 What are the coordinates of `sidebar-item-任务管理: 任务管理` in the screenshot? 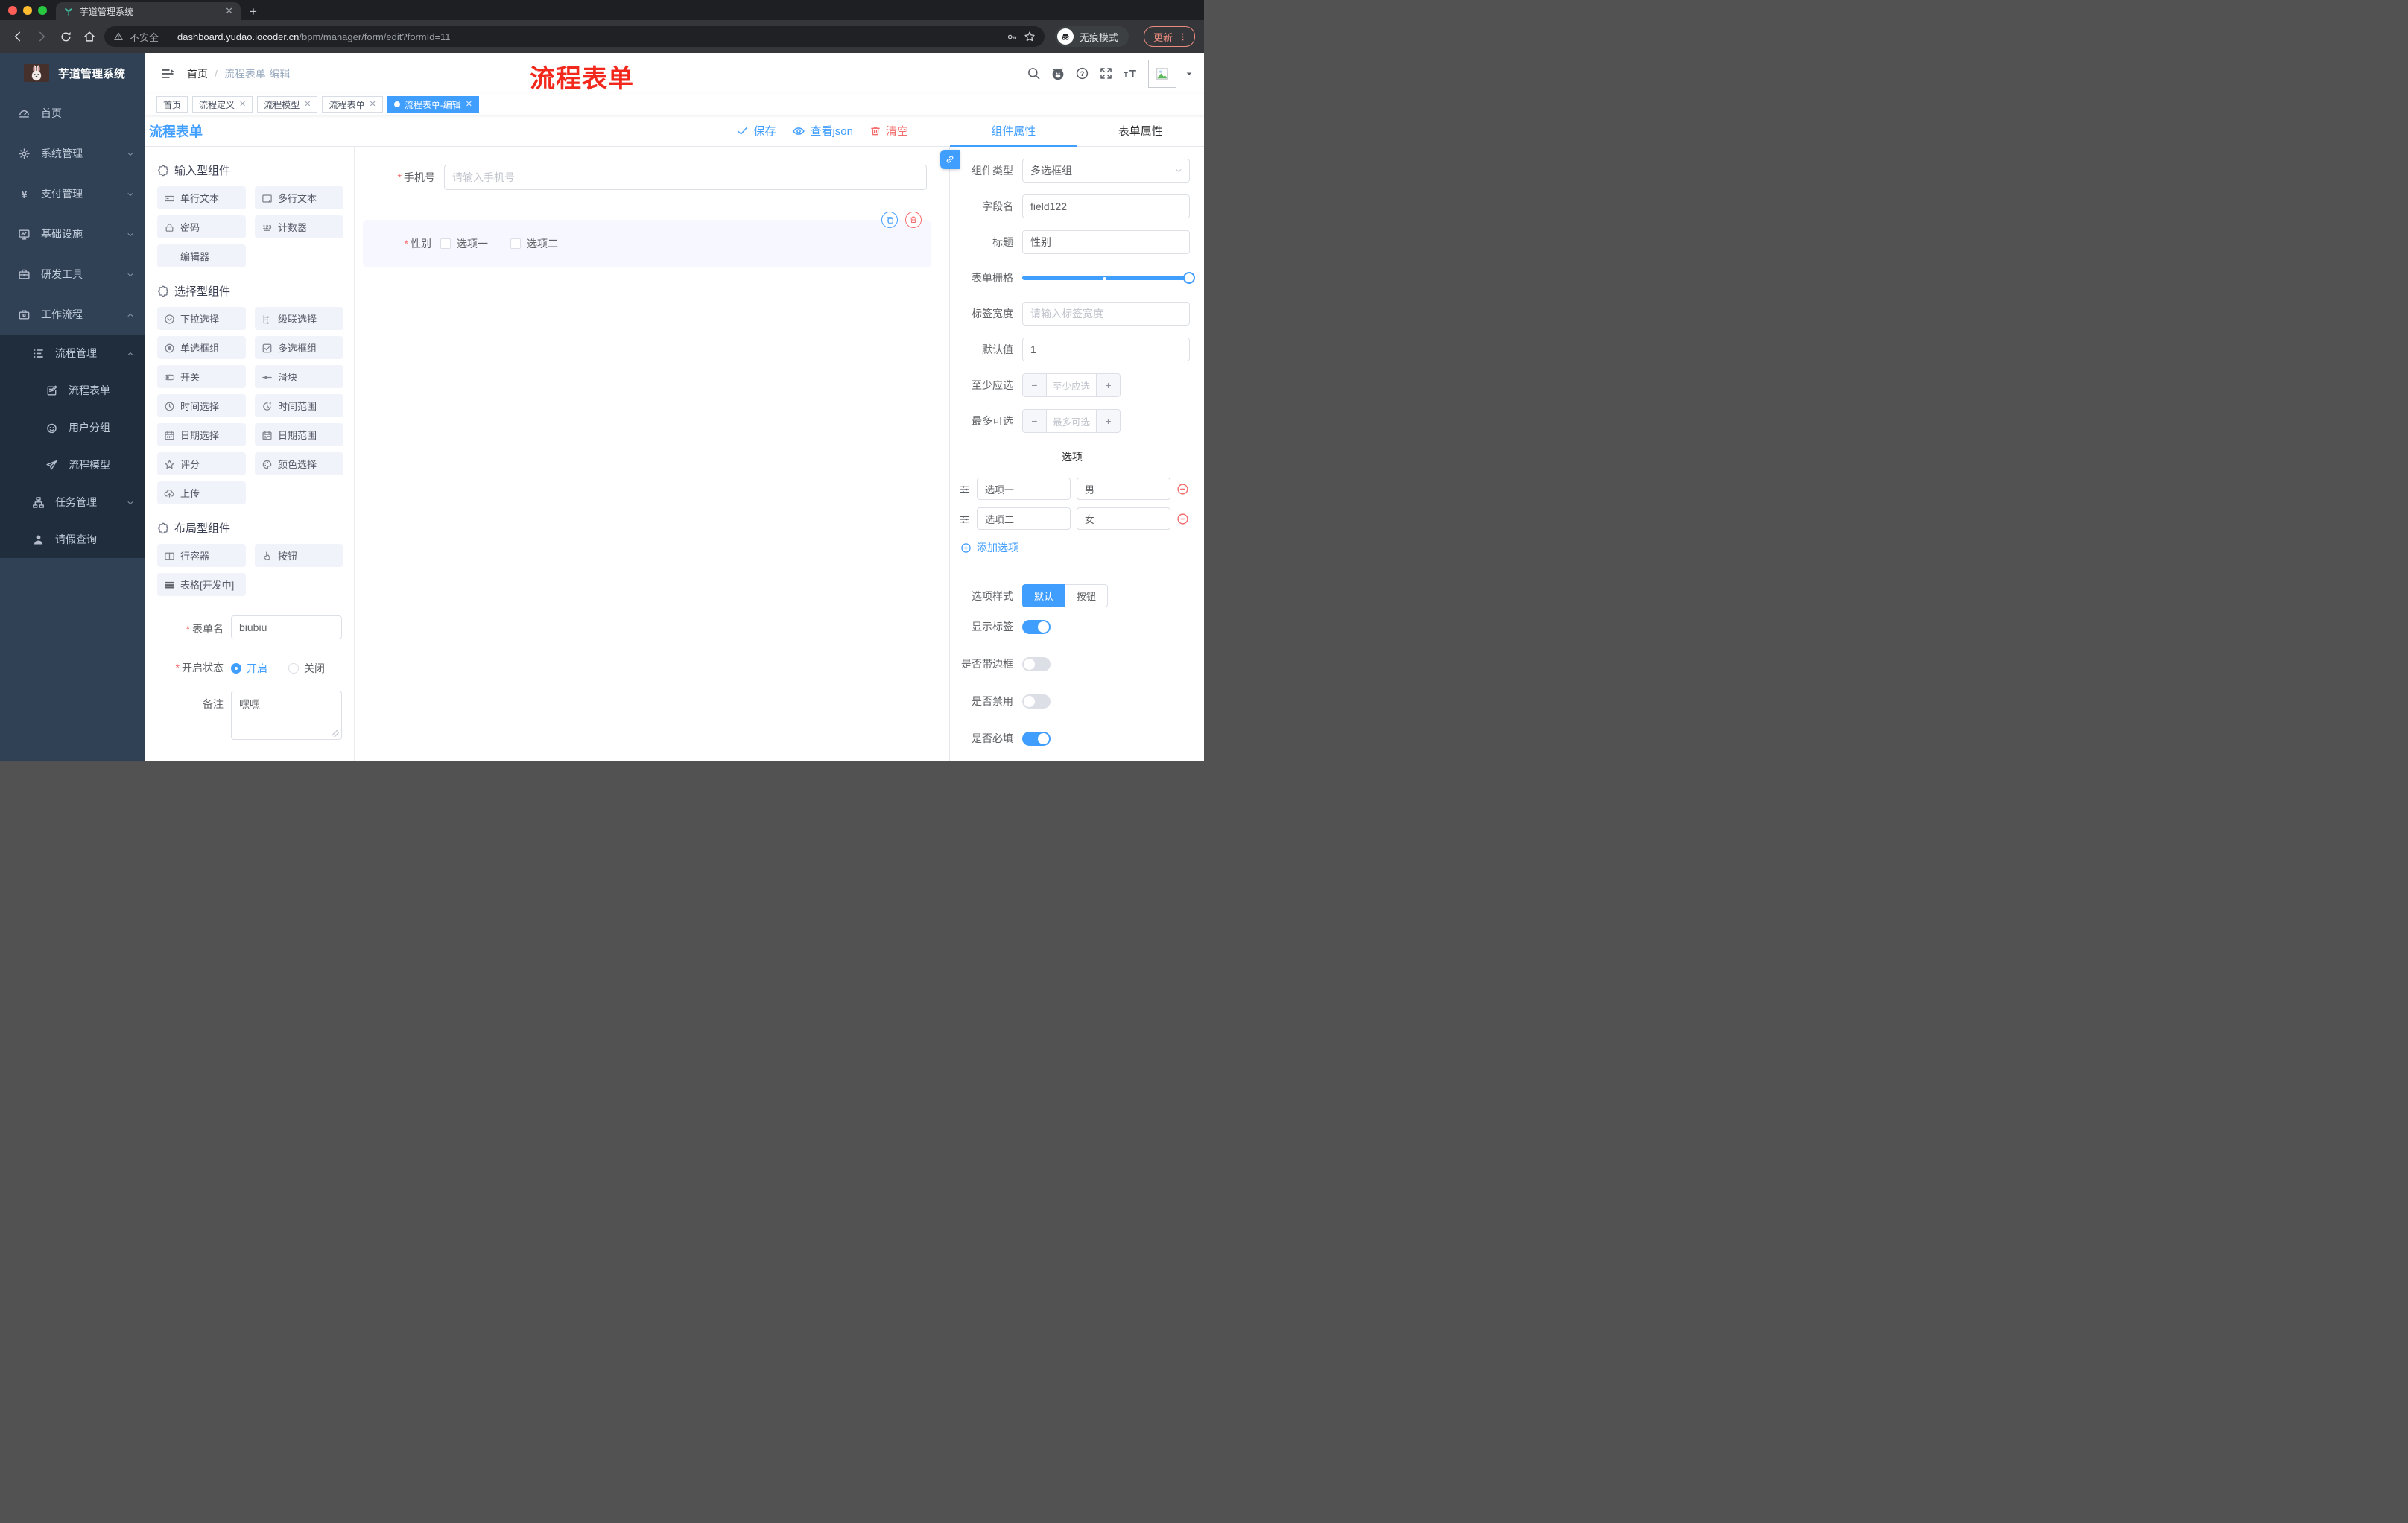 It's located at (72, 503).